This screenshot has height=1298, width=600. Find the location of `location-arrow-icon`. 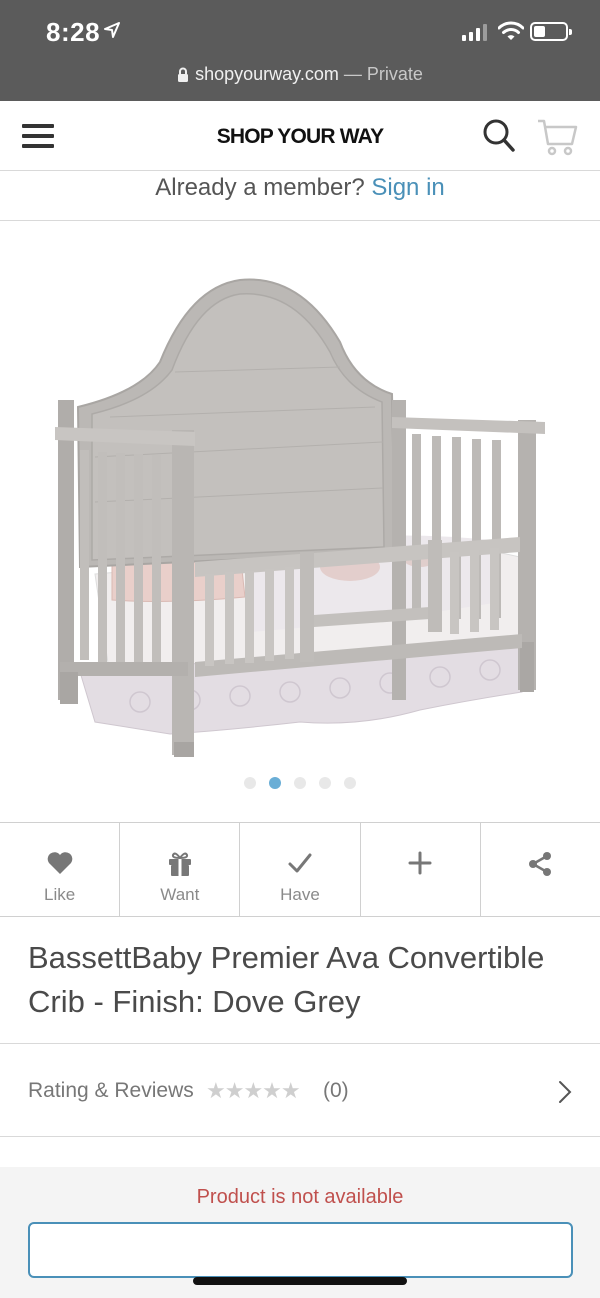

location-arrow-icon is located at coordinates (112, 30).